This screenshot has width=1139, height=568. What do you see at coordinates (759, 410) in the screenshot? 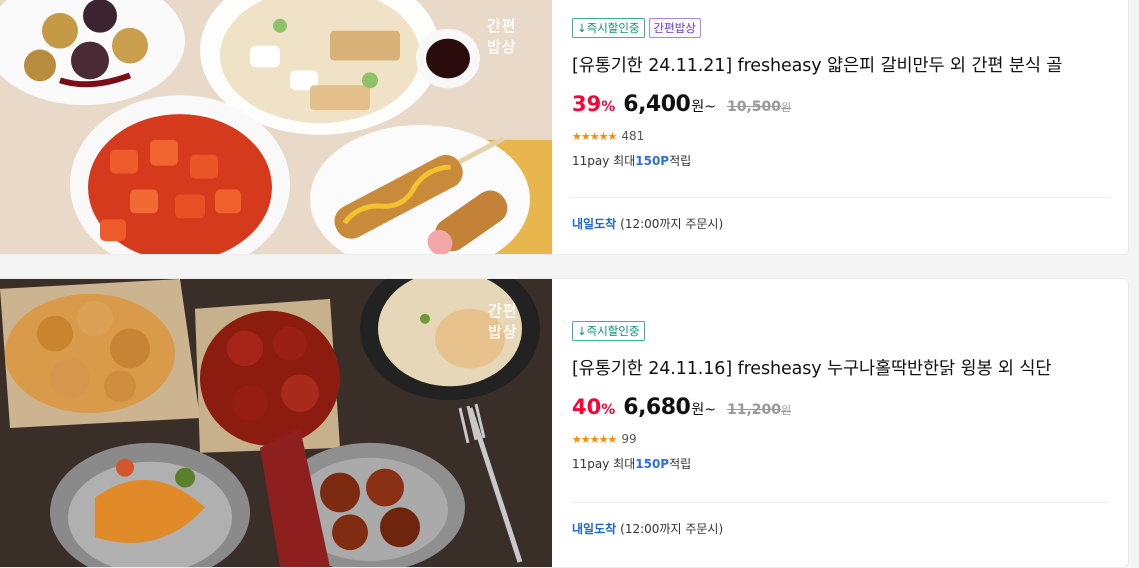
I see `original-price: 11,200원` at bounding box center [759, 410].